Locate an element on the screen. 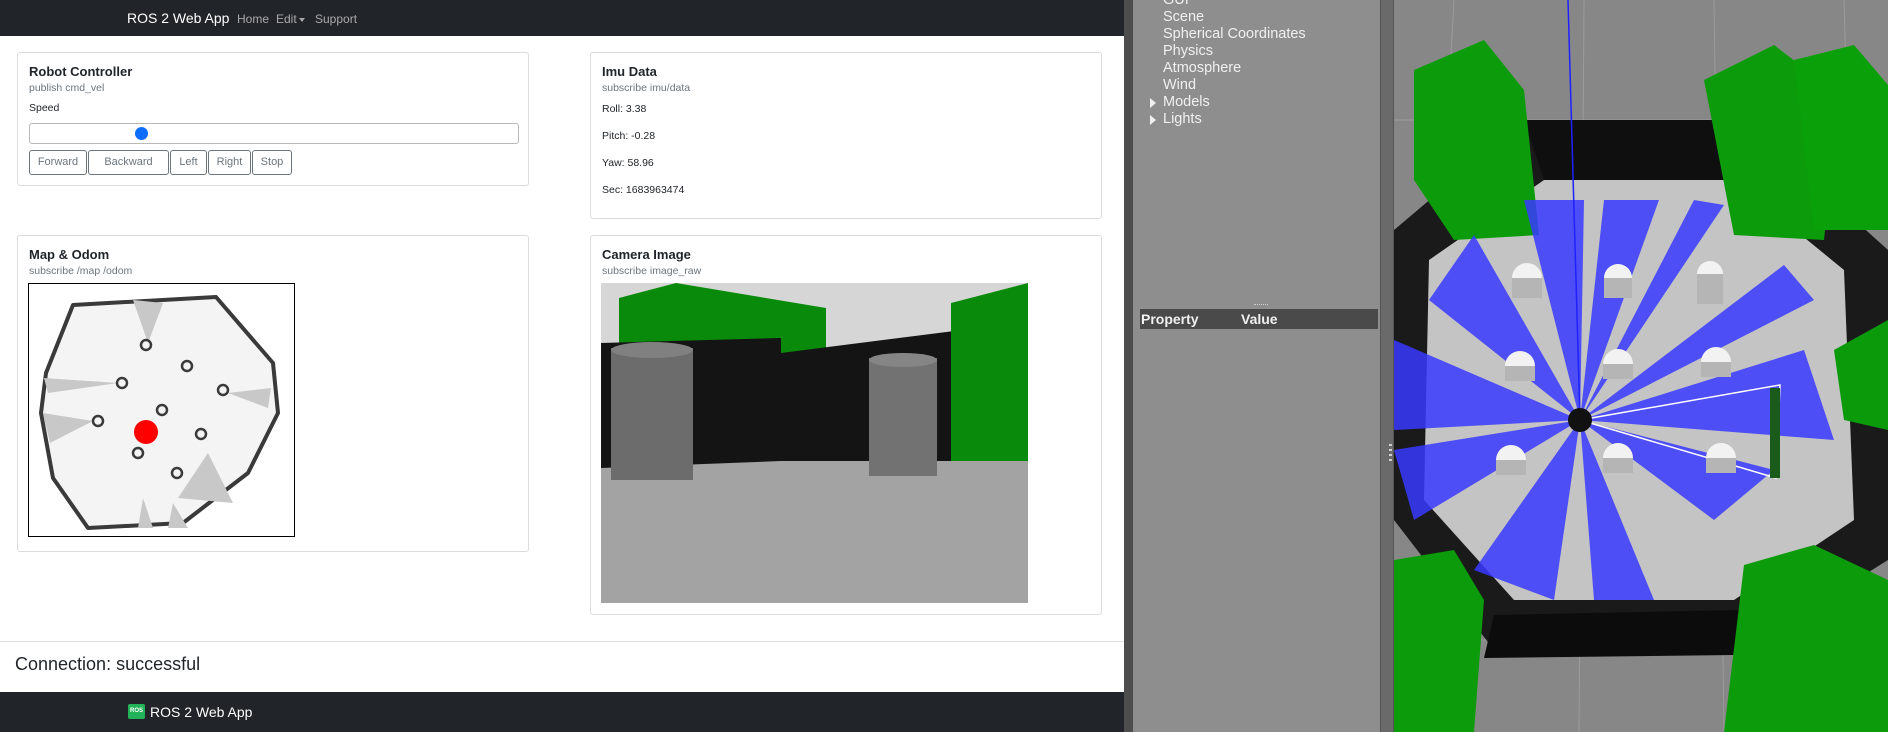 The height and width of the screenshot is (732, 1888). panel-resize-handle is located at coordinates (1261, 305).